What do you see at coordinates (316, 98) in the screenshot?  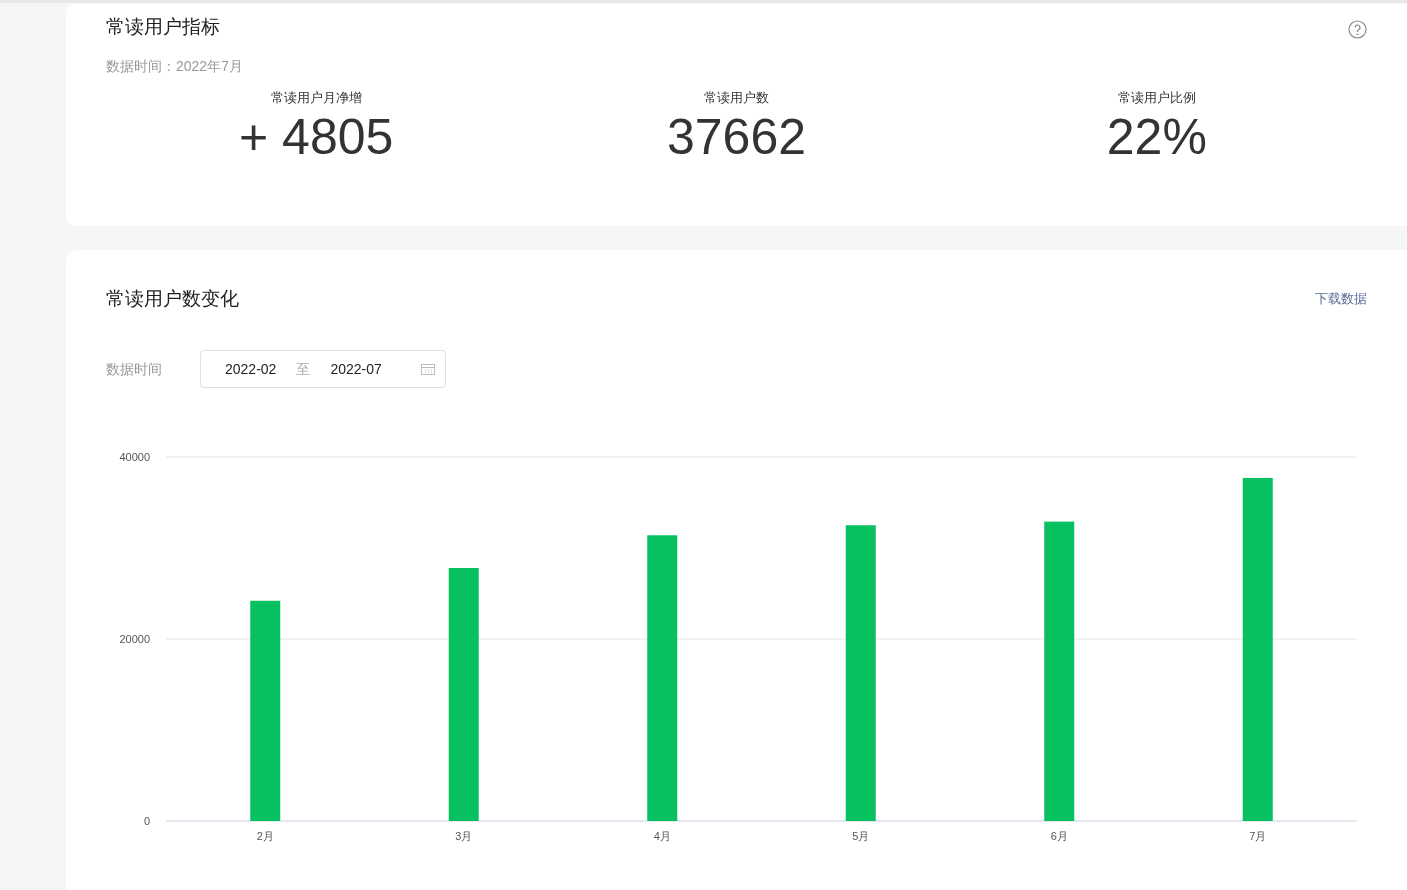 I see `metric-label: 常读用户月净增` at bounding box center [316, 98].